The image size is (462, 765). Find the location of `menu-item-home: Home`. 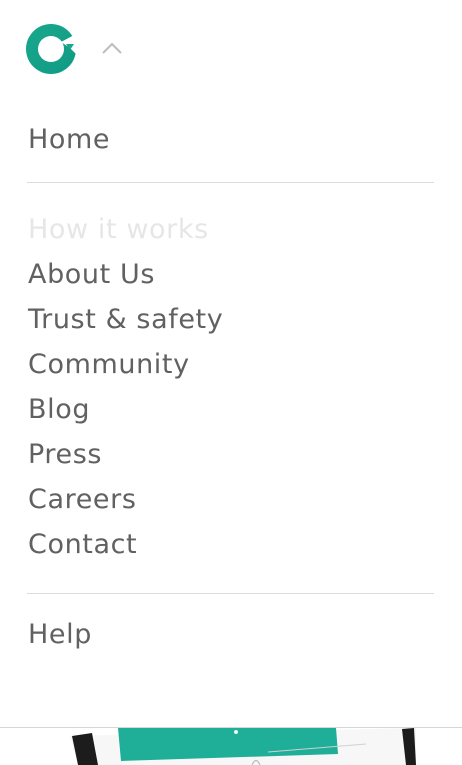

menu-item-home: Home is located at coordinates (69, 139).